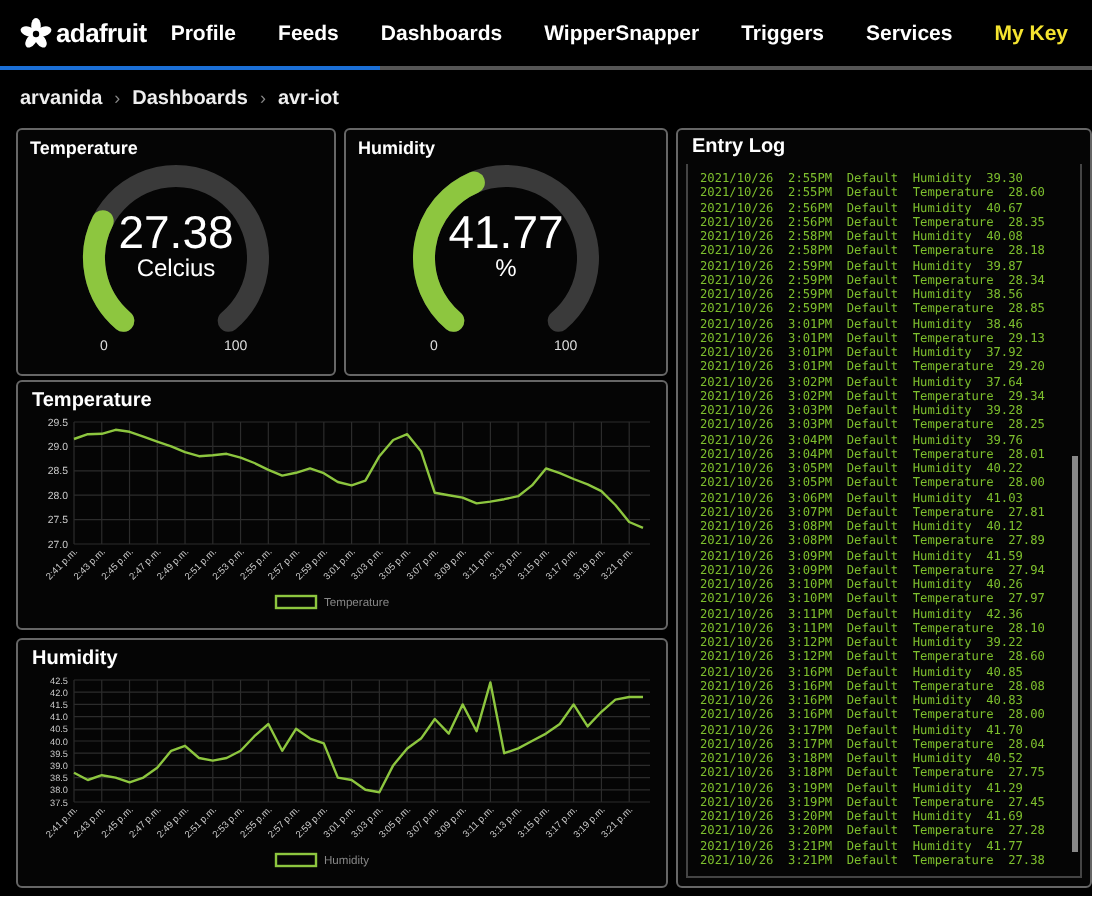 This screenshot has width=1100, height=904. I want to click on nav-link: Profile, so click(206, 33).